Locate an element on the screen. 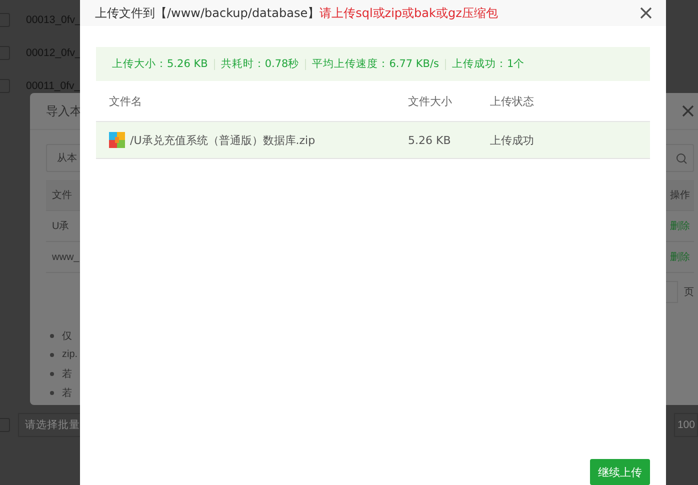  file-size: 5.26 KB is located at coordinates (430, 140).